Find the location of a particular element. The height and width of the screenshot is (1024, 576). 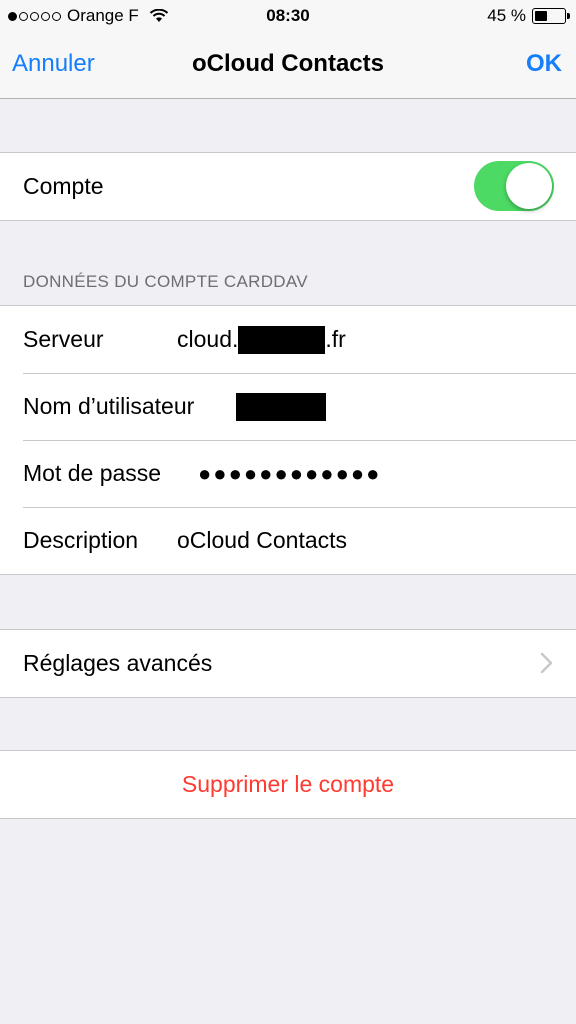

toggle-knob is located at coordinates (529, 186).